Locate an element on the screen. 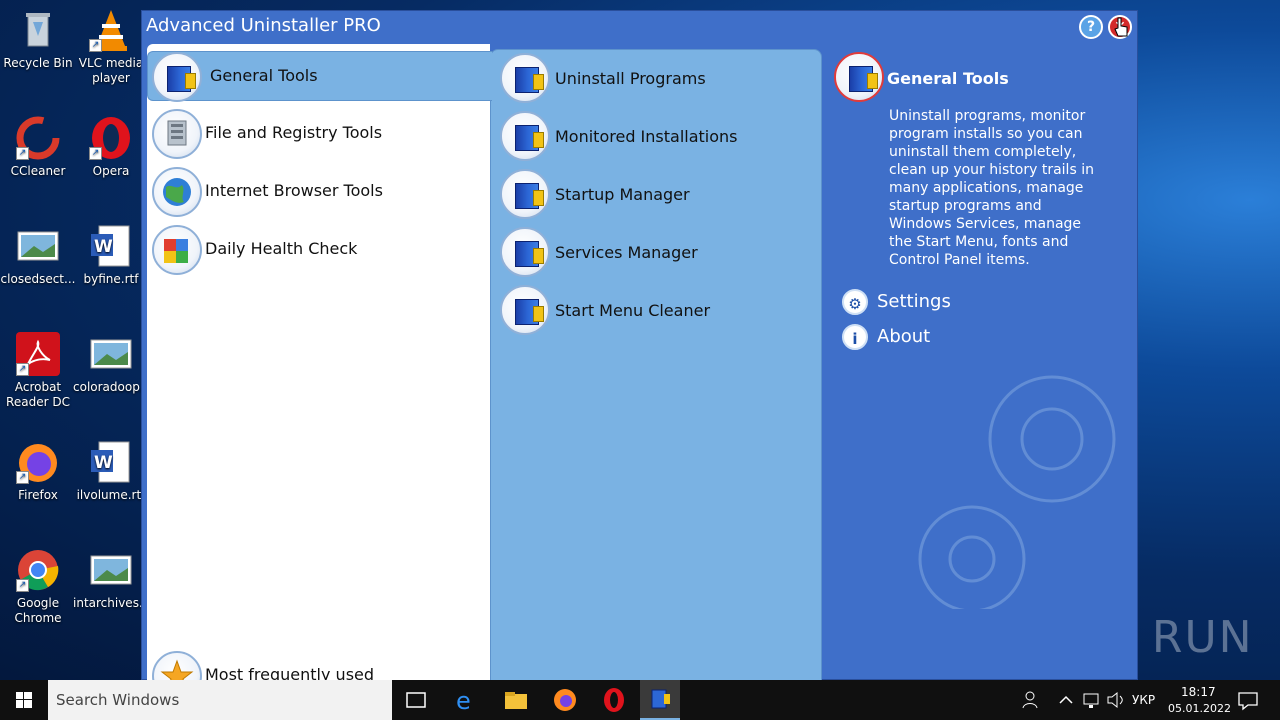 This screenshot has height=720, width=1280. taskbar: Search Windows e УКР 18:17 05.01.2022 is located at coordinates (640, 700).